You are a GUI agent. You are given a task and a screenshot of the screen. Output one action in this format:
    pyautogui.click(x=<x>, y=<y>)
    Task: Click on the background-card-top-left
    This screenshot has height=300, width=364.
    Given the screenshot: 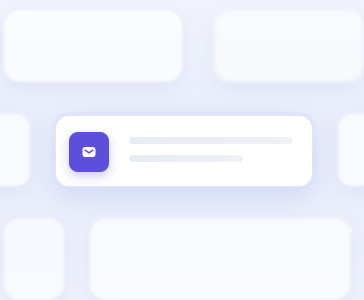 What is the action you would take?
    pyautogui.click(x=93, y=46)
    